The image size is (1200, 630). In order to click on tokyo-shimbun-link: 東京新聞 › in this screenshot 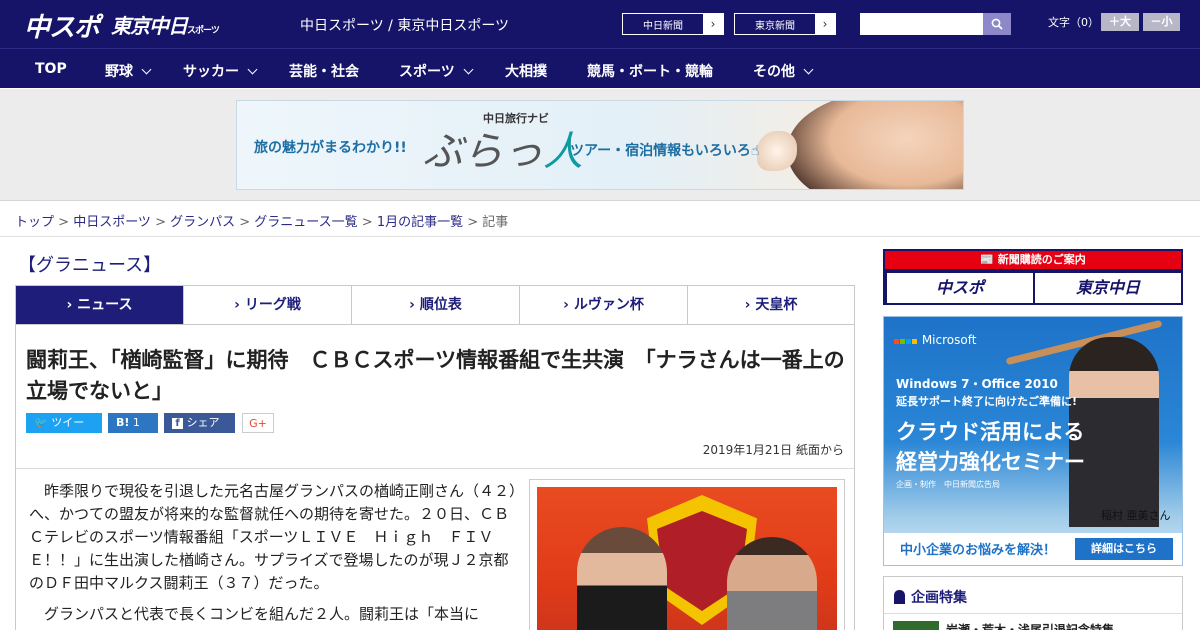, I will do `click(785, 24)`.